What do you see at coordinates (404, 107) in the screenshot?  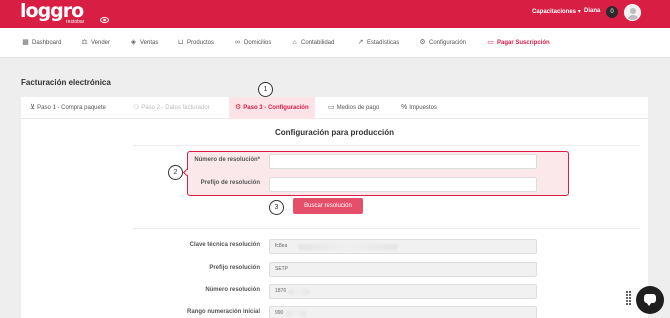 I see `percent-icon: %` at bounding box center [404, 107].